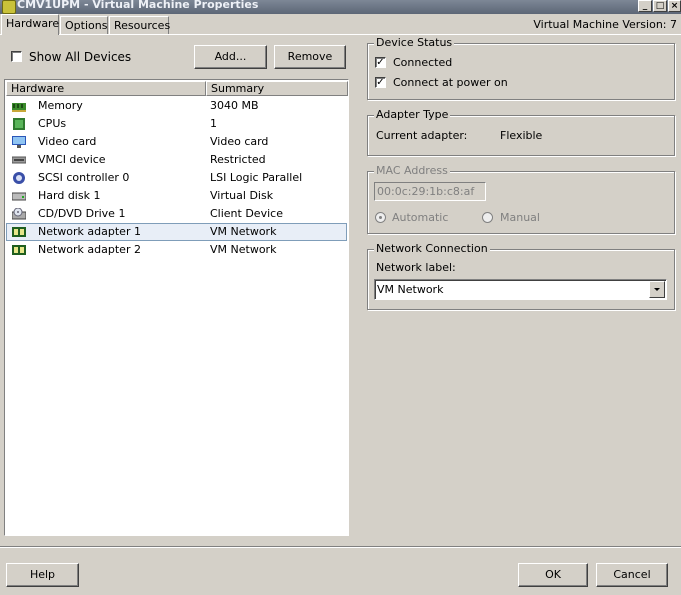  I want to click on adapter-type-title: Adapter Type, so click(412, 114).